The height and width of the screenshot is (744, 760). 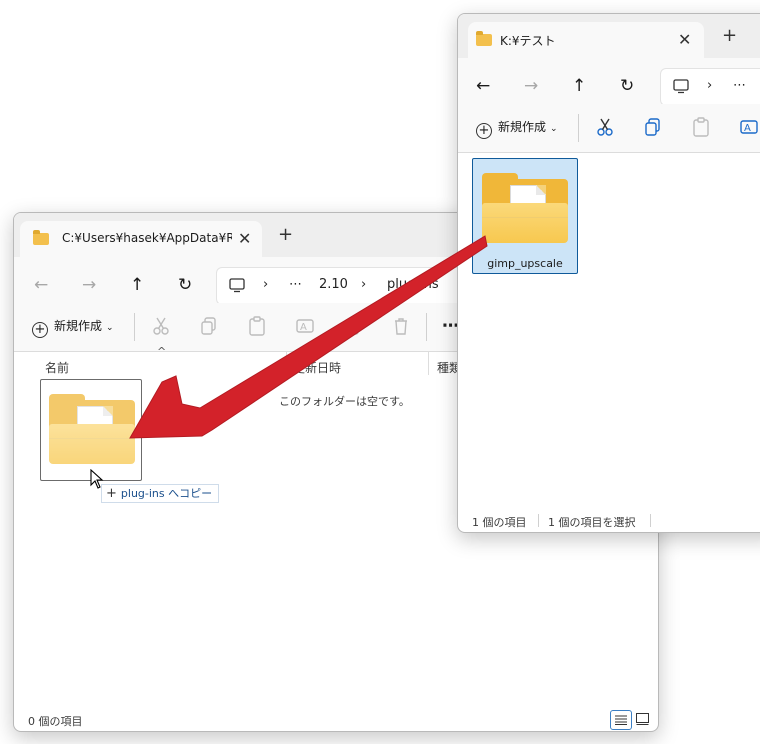 I want to click on red-arrow-icon, so click(x=308, y=337).